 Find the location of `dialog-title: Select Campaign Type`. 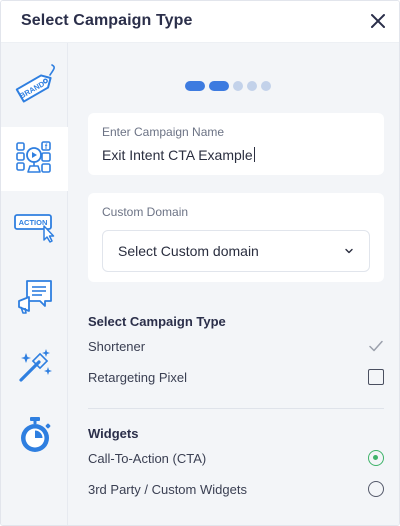

dialog-title: Select Campaign Type is located at coordinates (107, 20).